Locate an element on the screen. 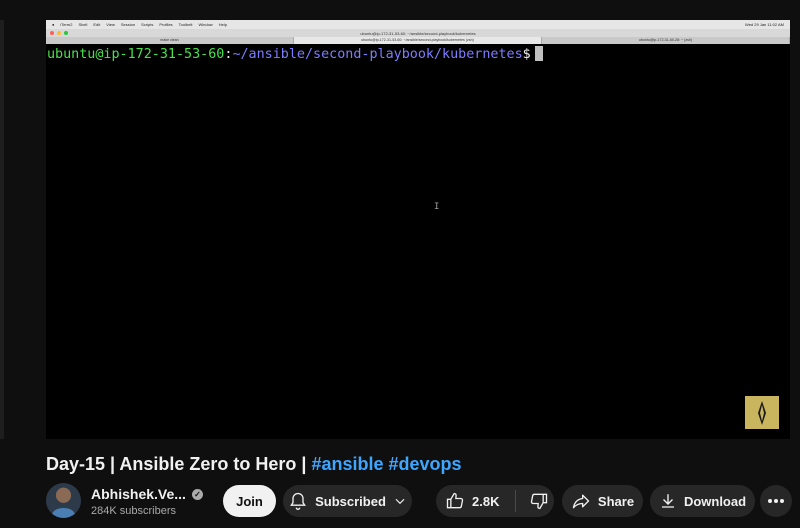  subscriber-count: 284K subscribers is located at coordinates (133, 511).